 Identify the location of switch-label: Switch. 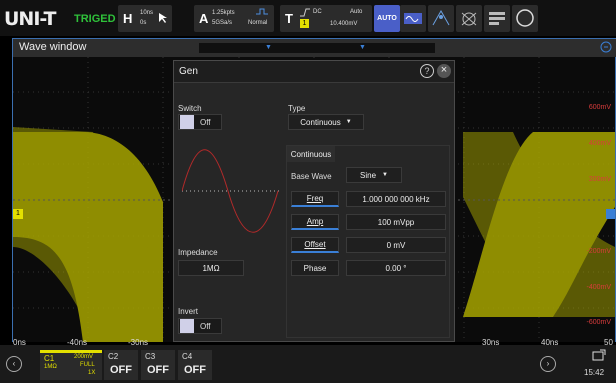
(190, 108).